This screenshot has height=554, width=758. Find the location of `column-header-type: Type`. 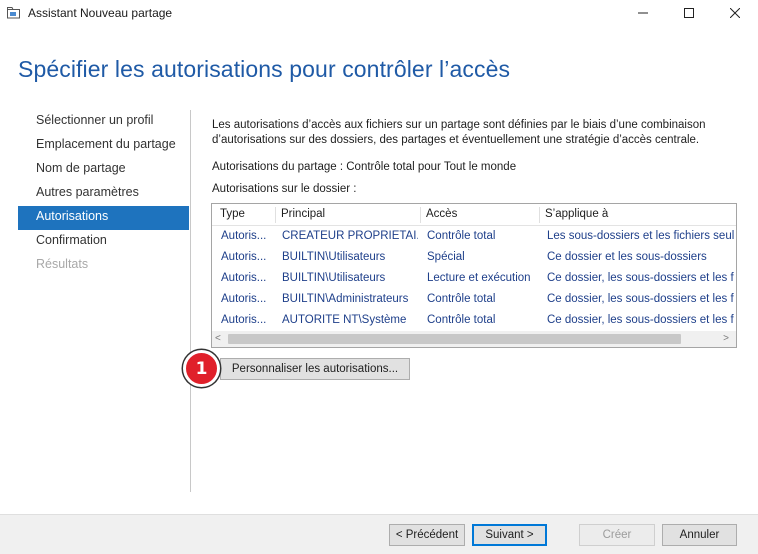

column-header-type: Type is located at coordinates (228, 215).